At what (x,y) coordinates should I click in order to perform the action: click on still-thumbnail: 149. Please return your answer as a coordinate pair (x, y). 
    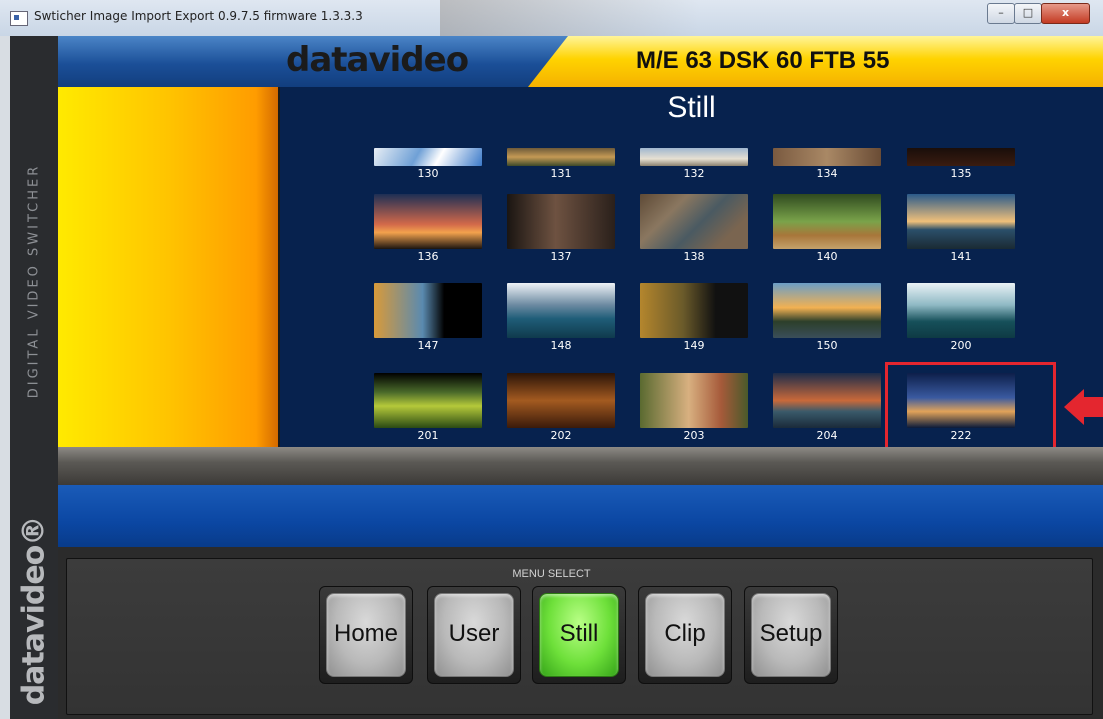
    Looking at the image, I should click on (694, 317).